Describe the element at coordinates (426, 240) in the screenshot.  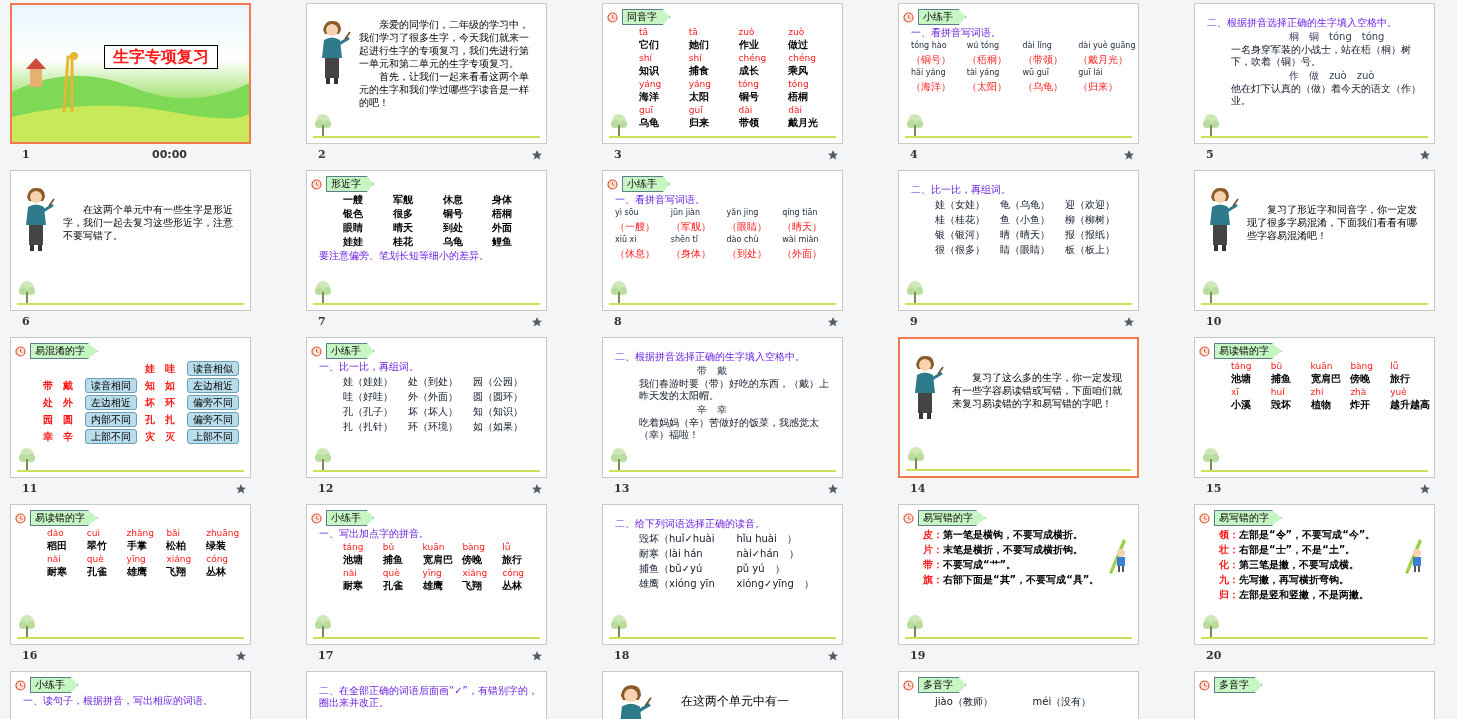
I see `slide-thumbnail: 形近字 一艘 军舰 休息 身体 银色 很多 铜号 梧桐 眼睛 晴天 到处 外面 娃娃 桂花 乌龟 鲤鱼 要注意偏旁、笔划长短等细小的差异。` at that location.